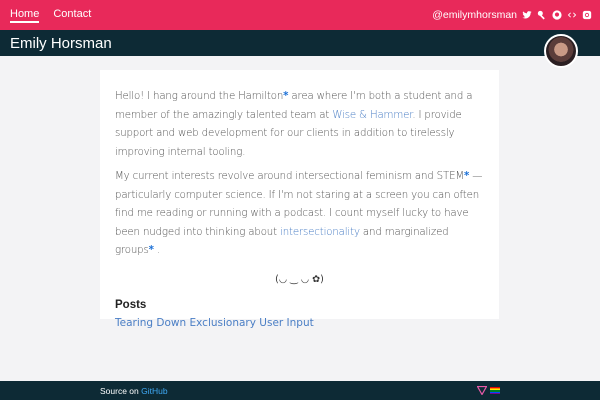 This screenshot has width=600, height=400. What do you see at coordinates (482, 390) in the screenshot?
I see `trans-flag-icon` at bounding box center [482, 390].